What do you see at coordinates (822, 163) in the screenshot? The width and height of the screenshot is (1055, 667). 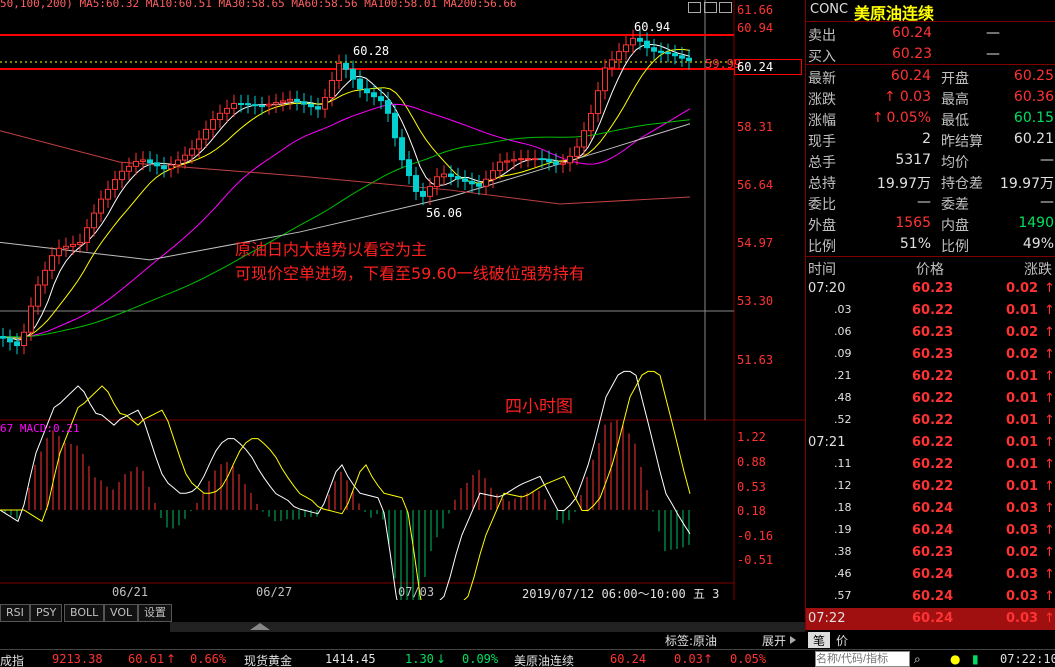 I see `quote-label: 总手` at bounding box center [822, 163].